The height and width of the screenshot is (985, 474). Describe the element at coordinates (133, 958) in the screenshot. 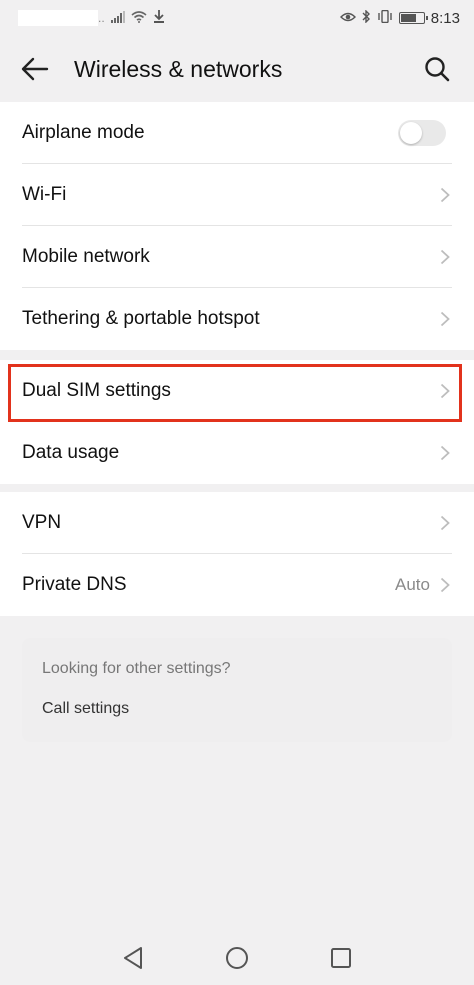

I see `back-triangle-icon` at that location.